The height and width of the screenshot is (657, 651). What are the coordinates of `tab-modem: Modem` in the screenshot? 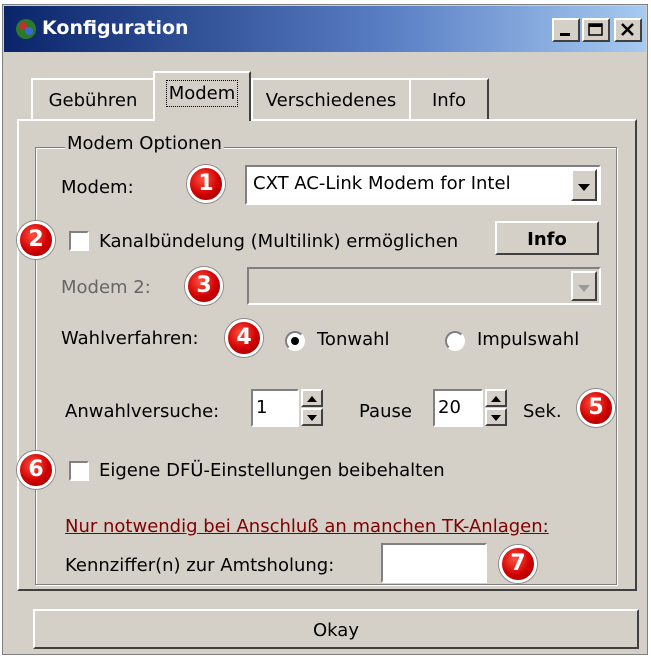 It's located at (202, 96).